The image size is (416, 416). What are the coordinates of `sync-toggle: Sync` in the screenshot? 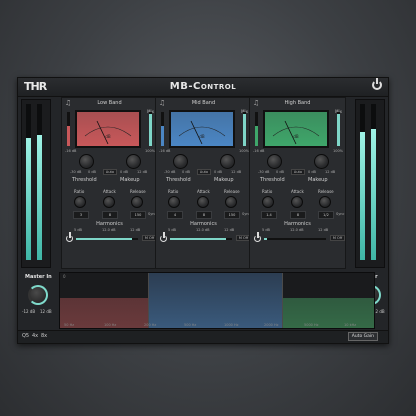 It's located at (340, 214).